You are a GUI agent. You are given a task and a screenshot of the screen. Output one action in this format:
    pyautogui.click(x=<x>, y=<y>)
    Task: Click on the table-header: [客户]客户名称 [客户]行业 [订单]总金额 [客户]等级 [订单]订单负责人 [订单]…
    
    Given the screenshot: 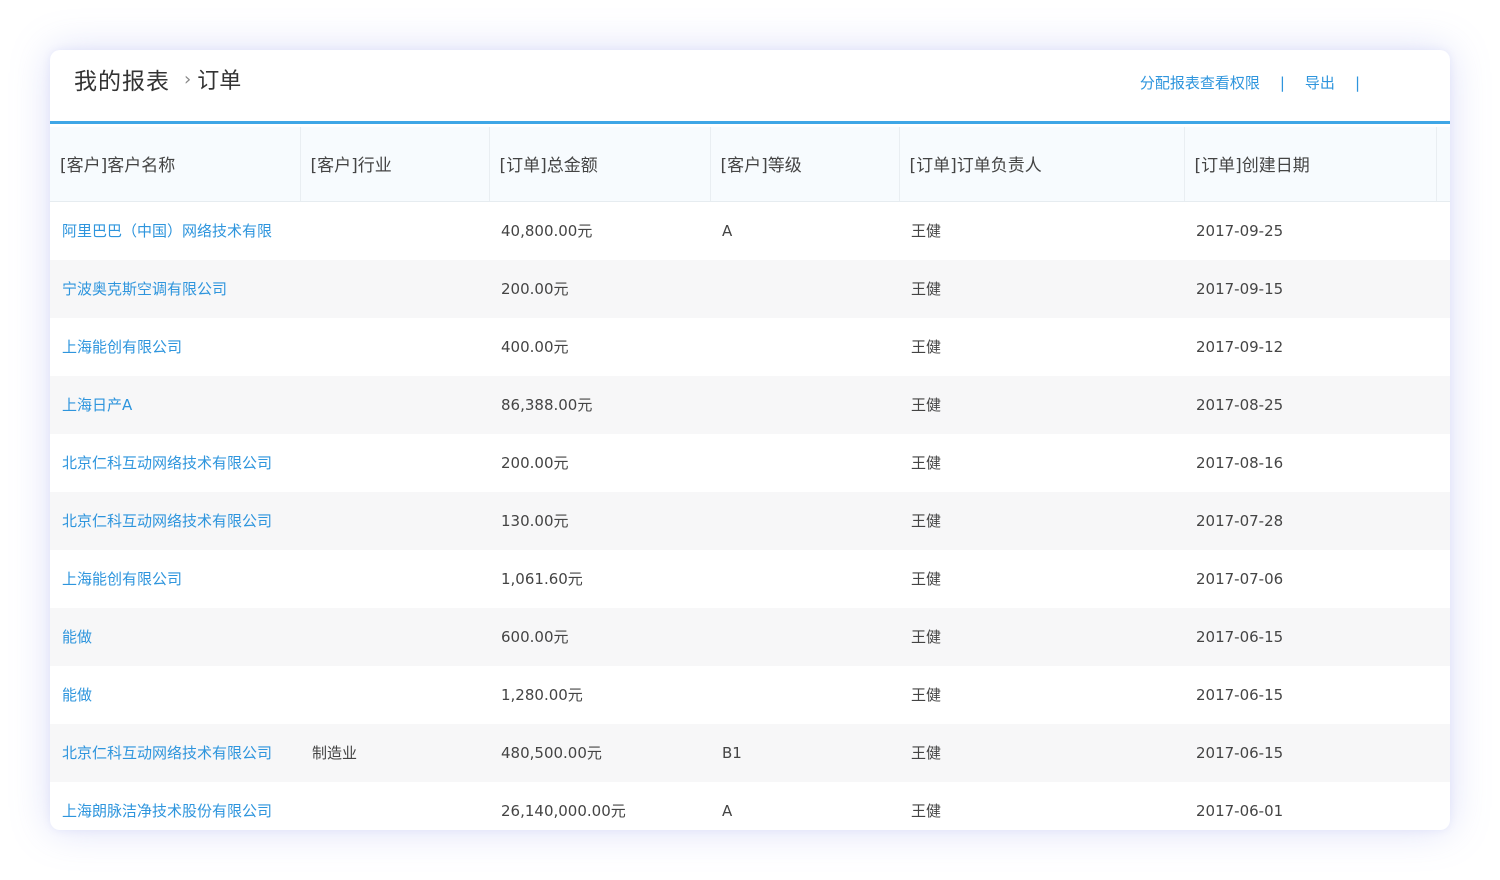 What is the action you would take?
    pyautogui.click(x=750, y=164)
    